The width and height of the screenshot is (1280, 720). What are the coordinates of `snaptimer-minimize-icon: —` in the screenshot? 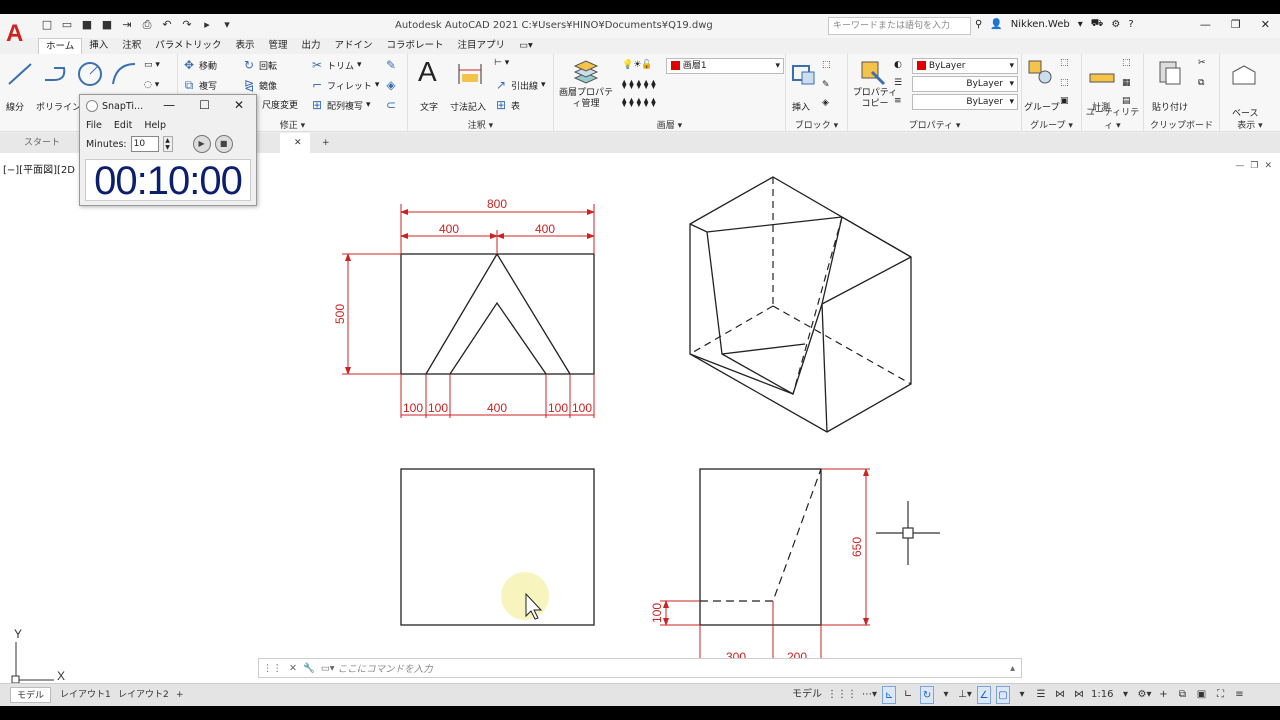 It's located at (169, 105).